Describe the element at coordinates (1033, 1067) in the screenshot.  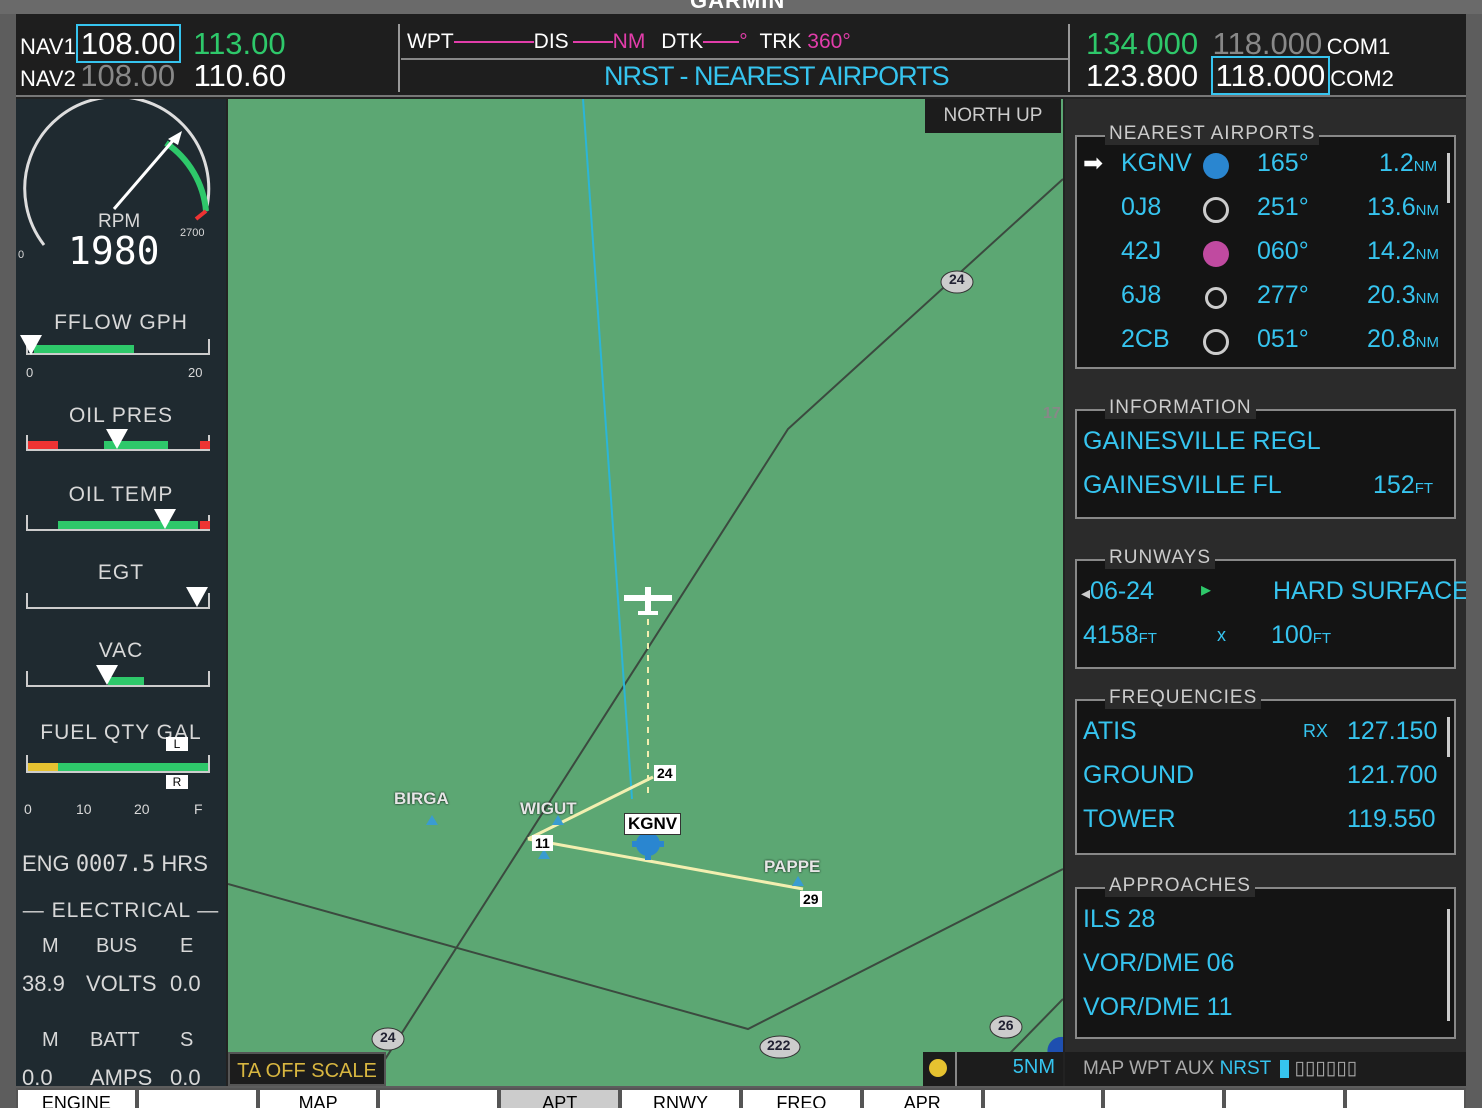
I see `map-range: 5NM` at that location.